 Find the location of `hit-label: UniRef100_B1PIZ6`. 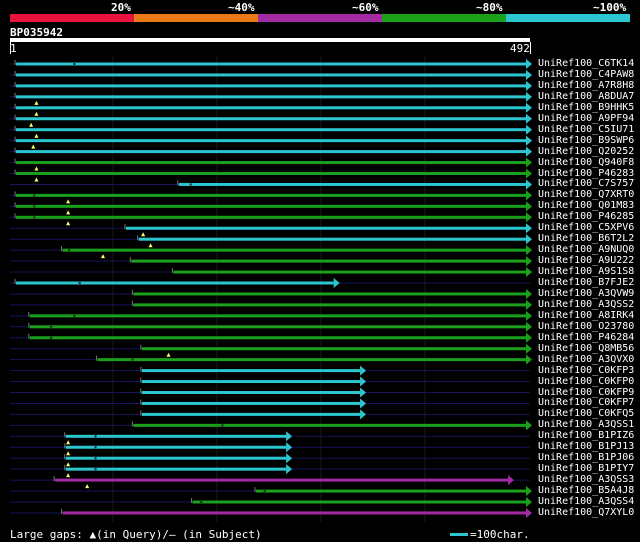

hit-label: UniRef100_B1PIZ6 is located at coordinates (586, 435).